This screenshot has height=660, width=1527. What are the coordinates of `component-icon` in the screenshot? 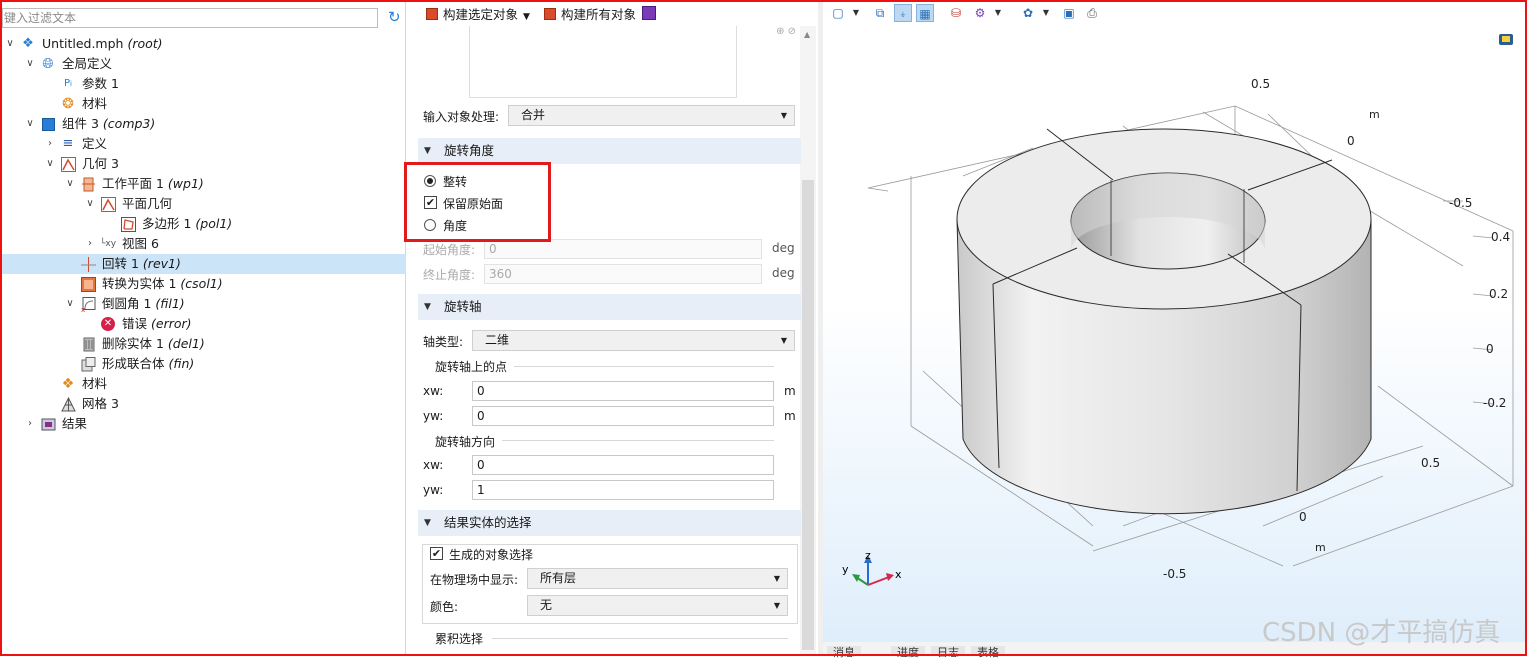 It's located at (48, 124).